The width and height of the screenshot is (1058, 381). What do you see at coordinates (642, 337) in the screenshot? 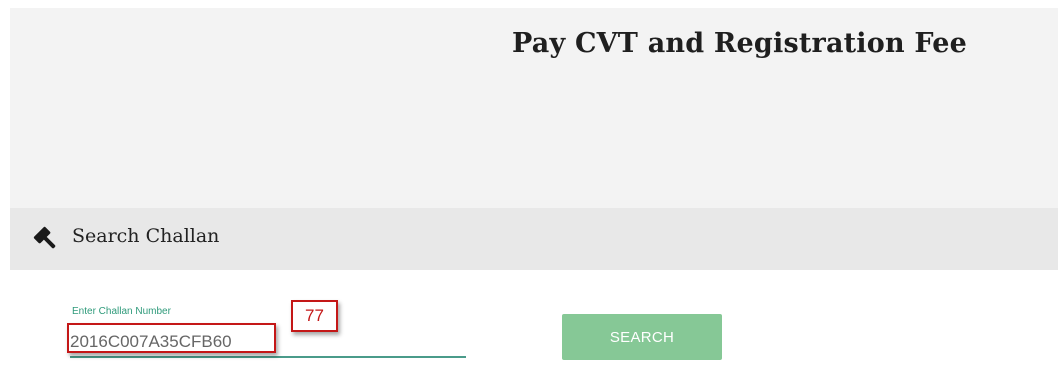
I see `search-button: SEARCH` at bounding box center [642, 337].